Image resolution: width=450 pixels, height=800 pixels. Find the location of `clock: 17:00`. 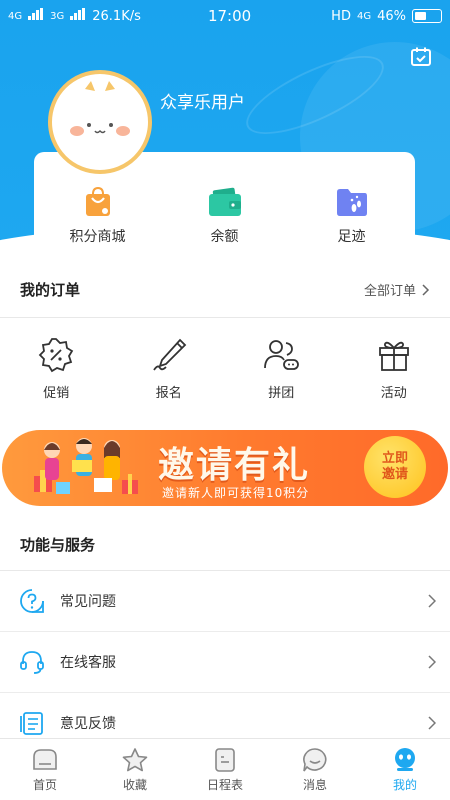

clock: 17:00 is located at coordinates (229, 16).